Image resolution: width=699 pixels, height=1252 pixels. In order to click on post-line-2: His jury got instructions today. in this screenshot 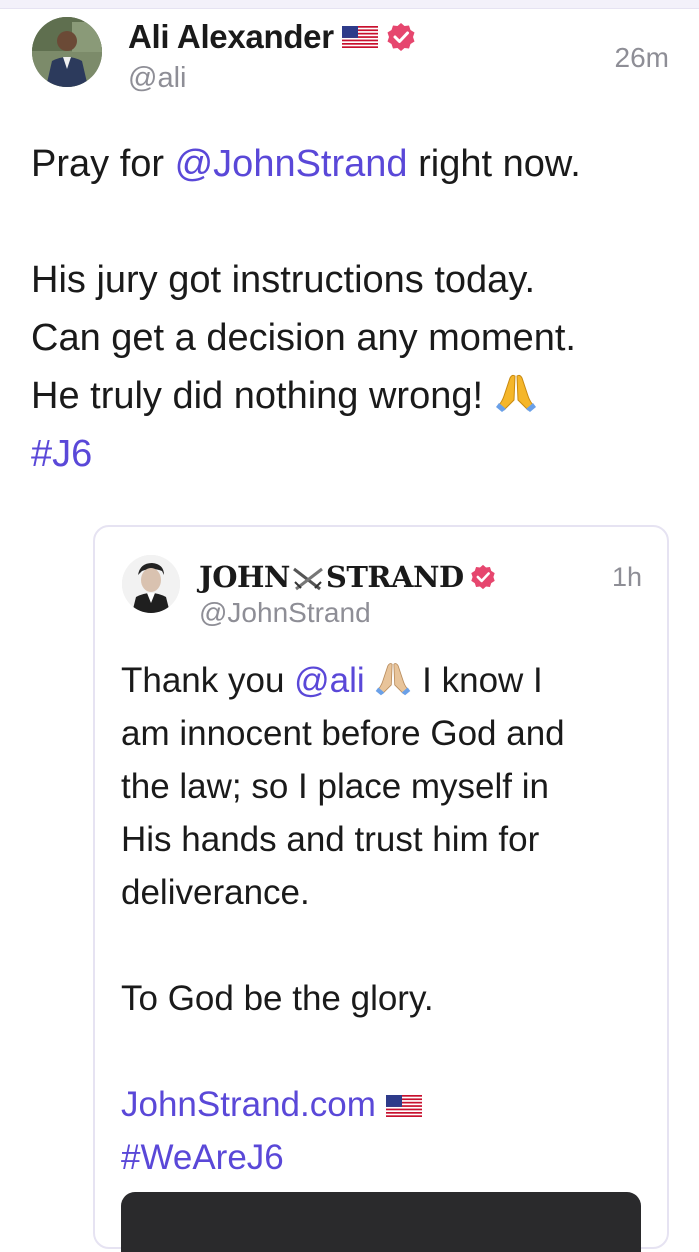, I will do `click(283, 280)`.